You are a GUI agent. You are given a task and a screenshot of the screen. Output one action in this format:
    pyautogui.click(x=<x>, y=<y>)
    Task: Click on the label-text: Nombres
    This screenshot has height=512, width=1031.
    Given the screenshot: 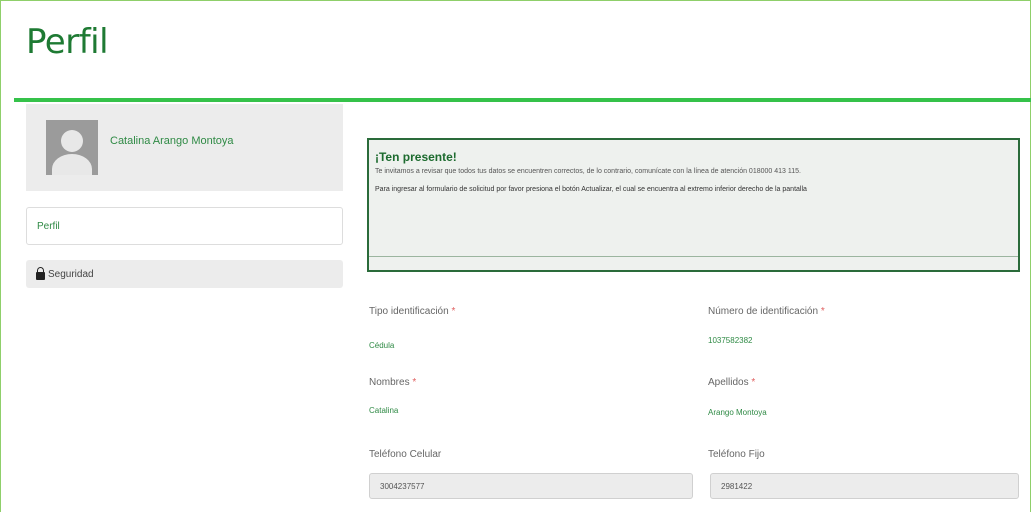 What is the action you would take?
    pyautogui.click(x=389, y=382)
    